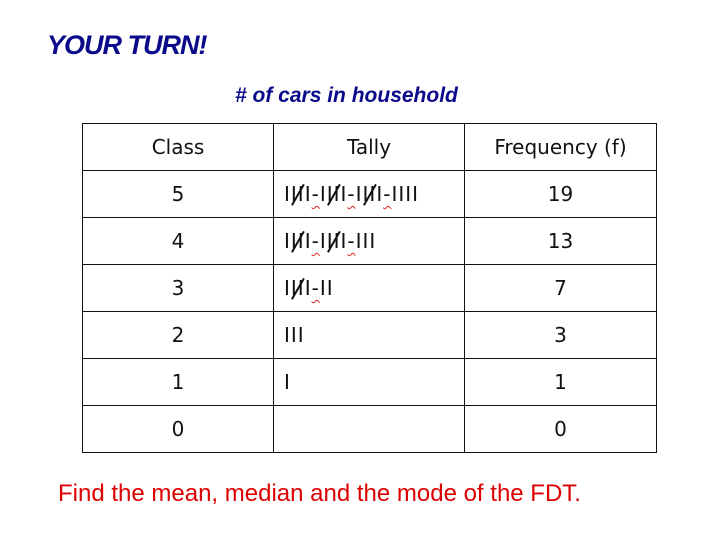 The image size is (720, 540). Describe the element at coordinates (560, 288) in the screenshot. I see `frequency-cell: 7` at that location.